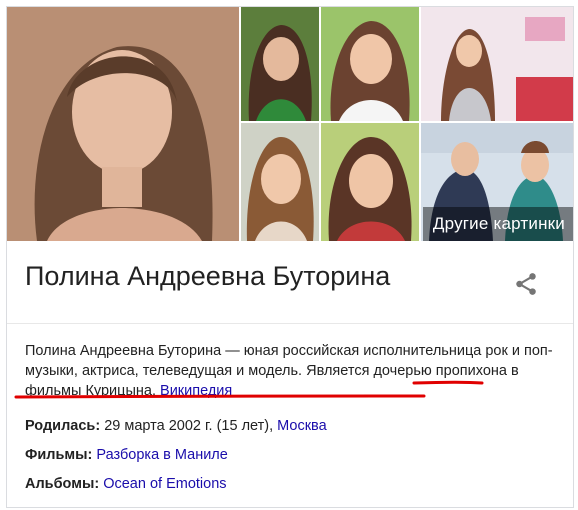  I want to click on photo-4-image, so click(370, 64).